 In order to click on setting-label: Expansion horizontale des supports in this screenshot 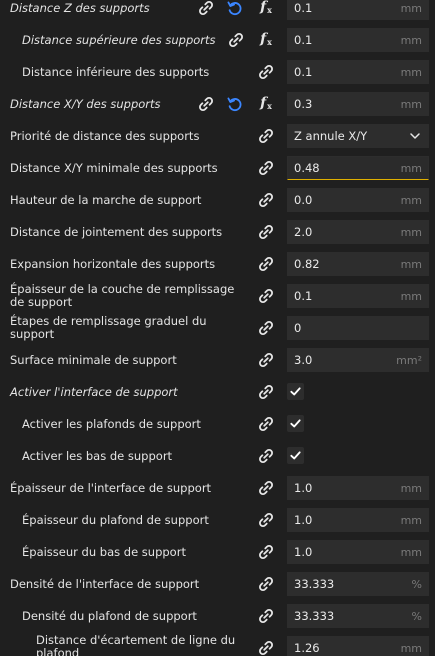, I will do `click(113, 263)`.